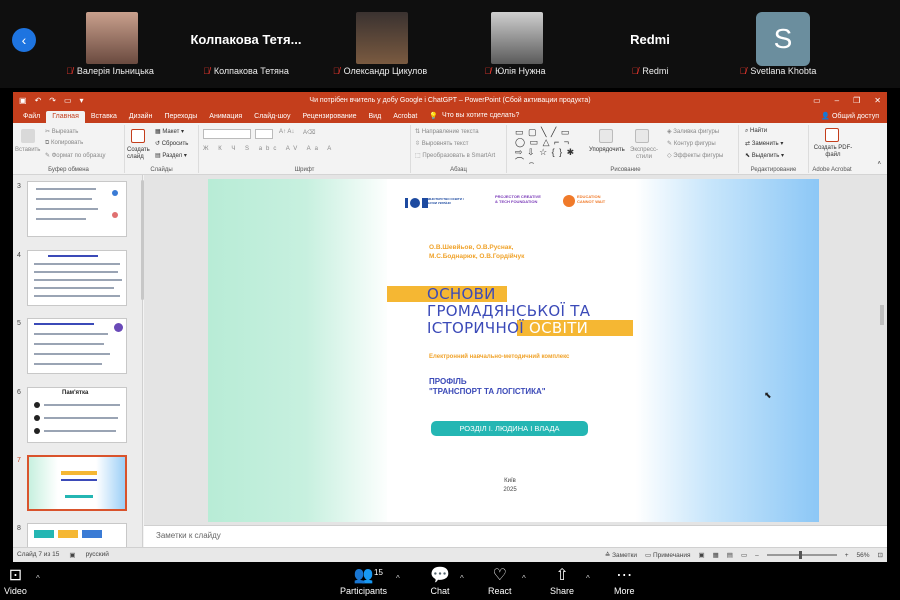 The image size is (900, 600). Describe the element at coordinates (607, 150) in the screenshot. I see `arrange-button: Упорядочить` at that location.